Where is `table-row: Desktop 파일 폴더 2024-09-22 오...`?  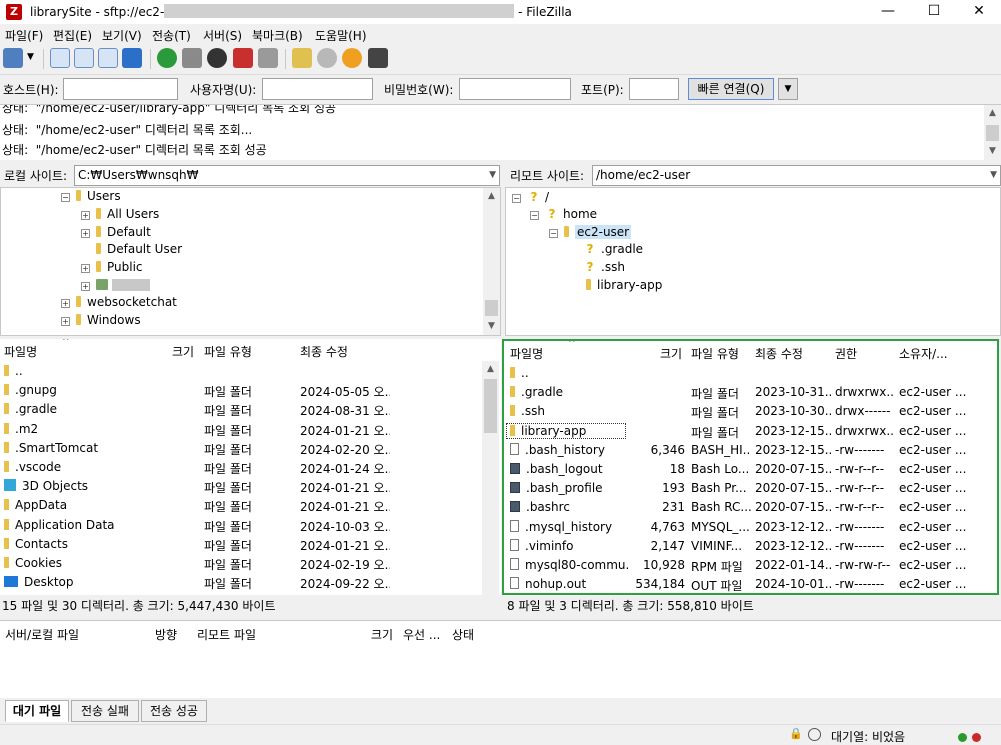 table-row: Desktop 파일 폴더 2024-09-22 오... is located at coordinates (241, 582).